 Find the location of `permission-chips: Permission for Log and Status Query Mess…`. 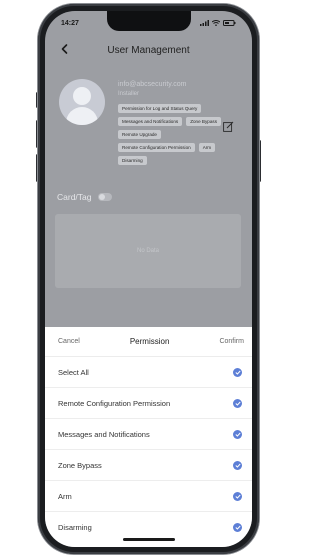

permission-chips: Permission for Log and Status Query Mess… is located at coordinates (170, 134).